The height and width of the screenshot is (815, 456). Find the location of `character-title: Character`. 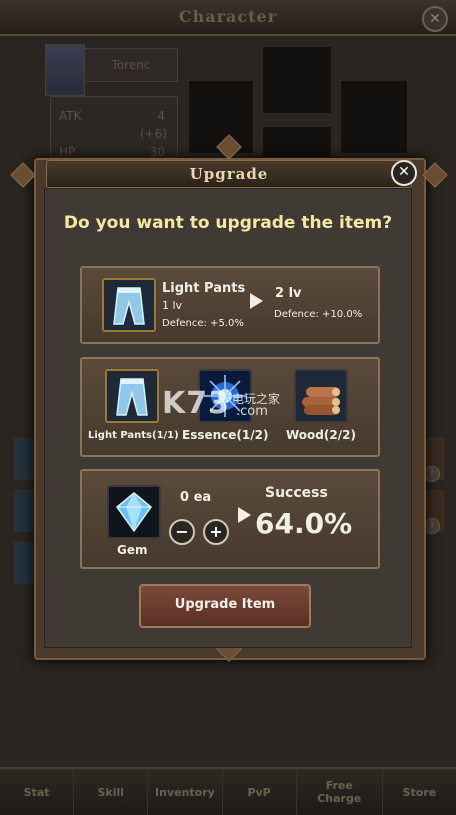

character-title: Character is located at coordinates (228, 16).